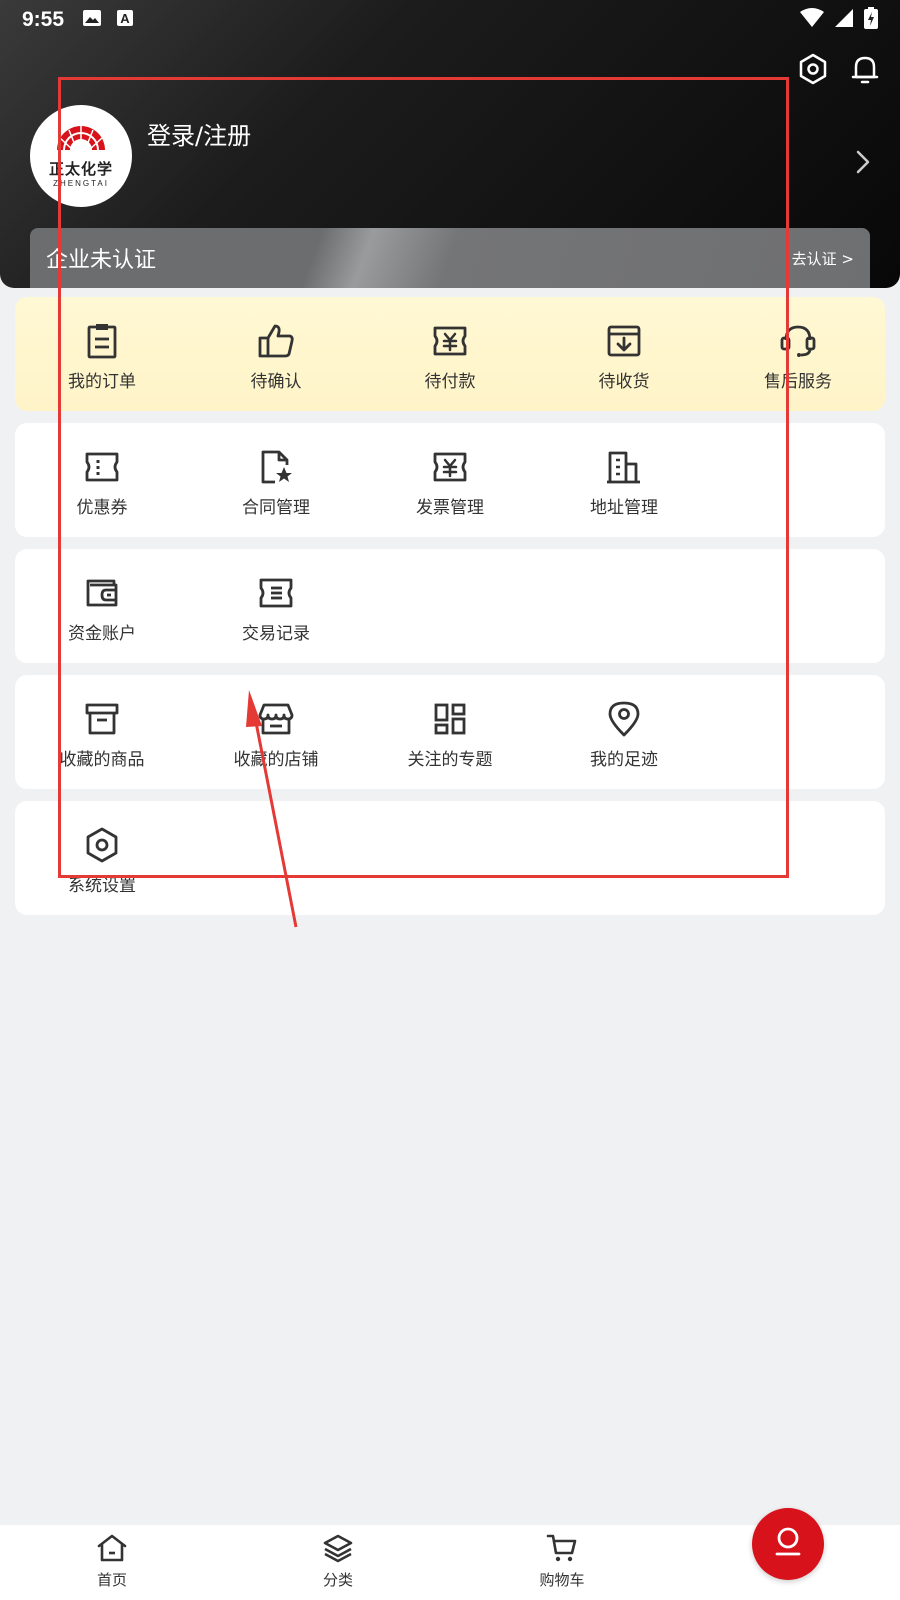 This screenshot has width=900, height=1600. What do you see at coordinates (338, 1550) in the screenshot?
I see `layers-icon` at bounding box center [338, 1550].